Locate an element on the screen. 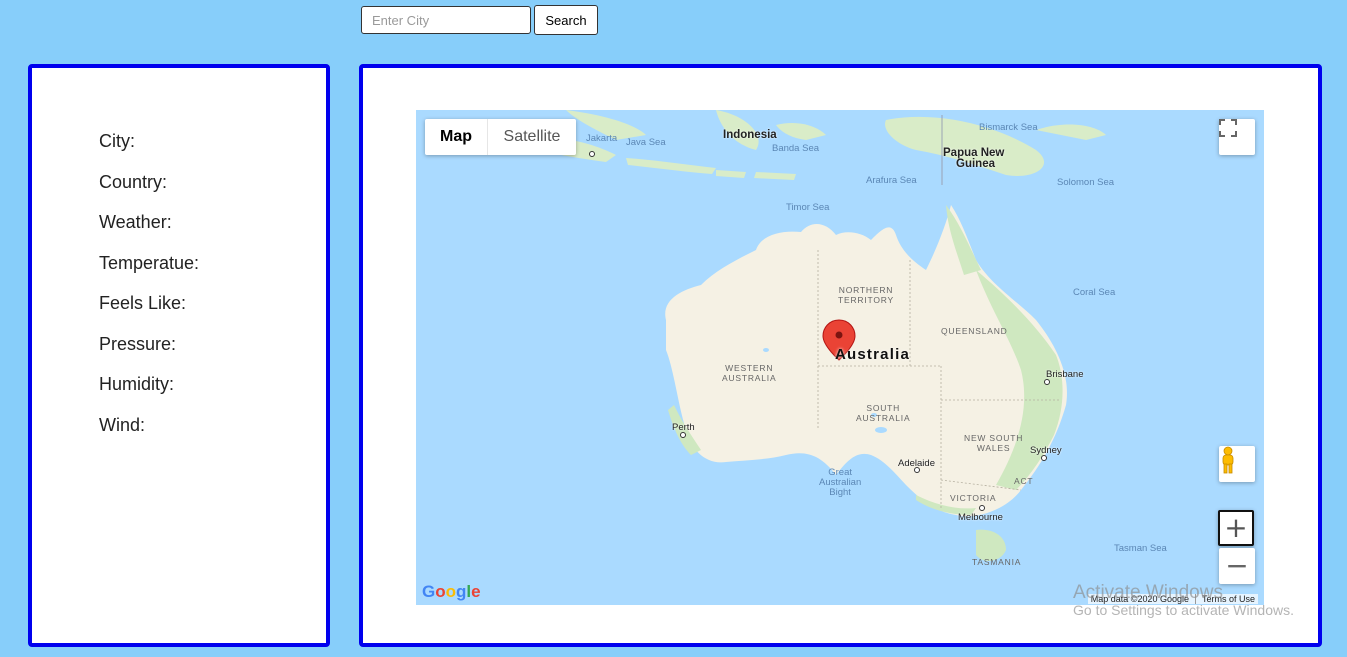 The width and height of the screenshot is (1347, 657). map-label: WESTERN AUSTRALIA is located at coordinates (749, 373).